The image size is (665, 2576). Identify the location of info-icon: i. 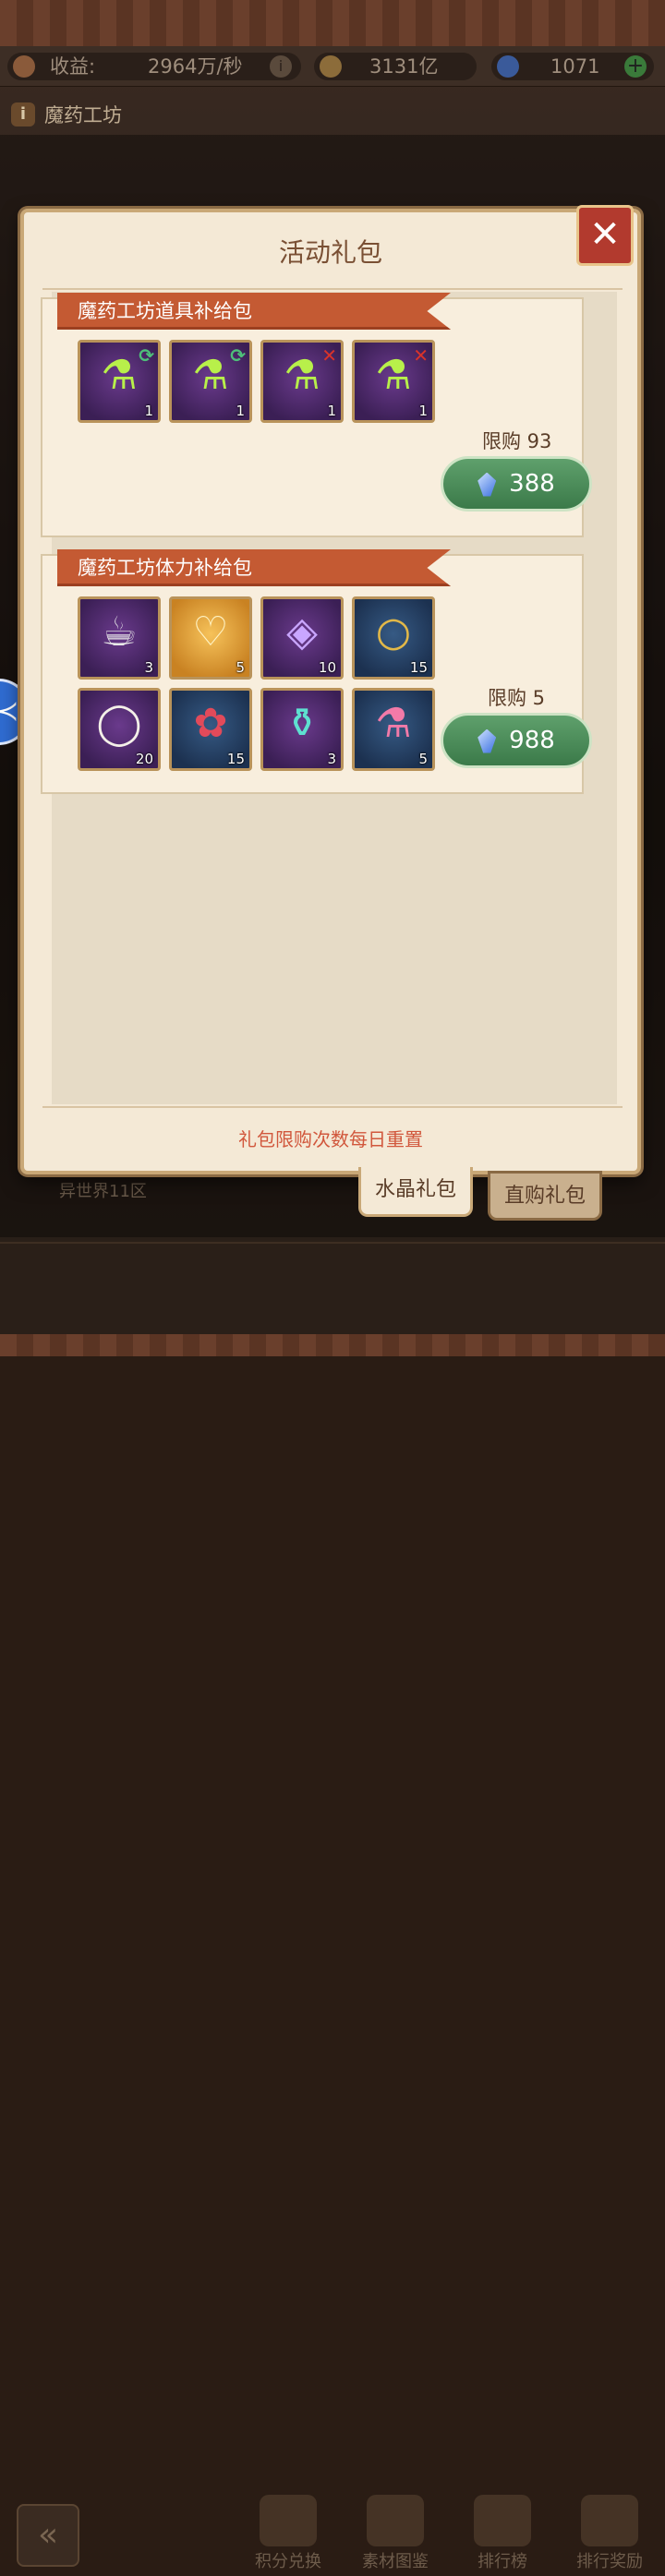
(281, 66).